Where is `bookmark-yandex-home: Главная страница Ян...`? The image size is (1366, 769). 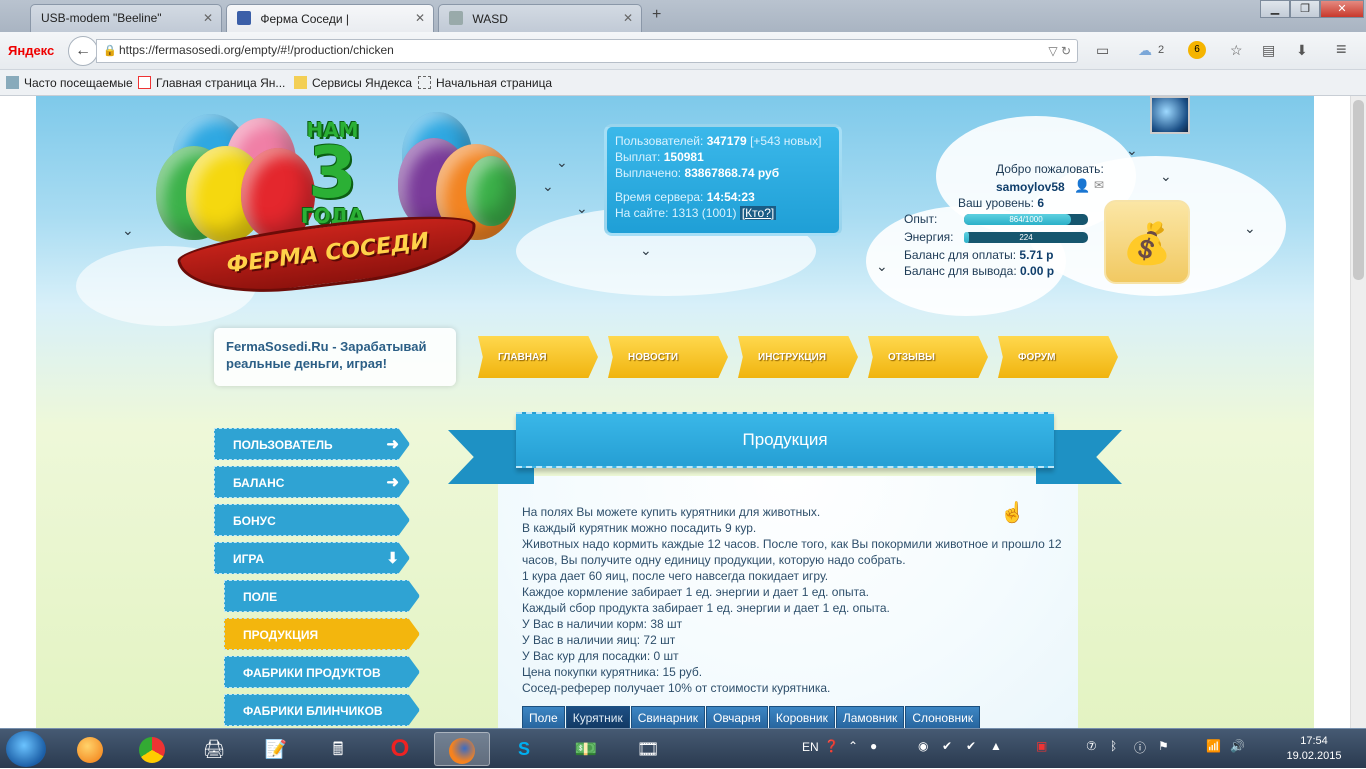
bookmark-yandex-home: Главная страница Ян... is located at coordinates (211, 83).